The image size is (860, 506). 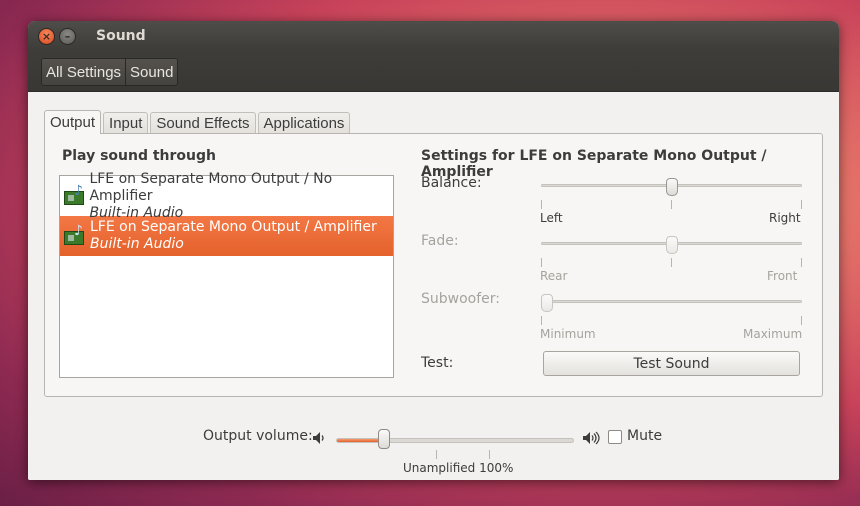 I want to click on subwoofer-max-label: Maximum, so click(x=773, y=334).